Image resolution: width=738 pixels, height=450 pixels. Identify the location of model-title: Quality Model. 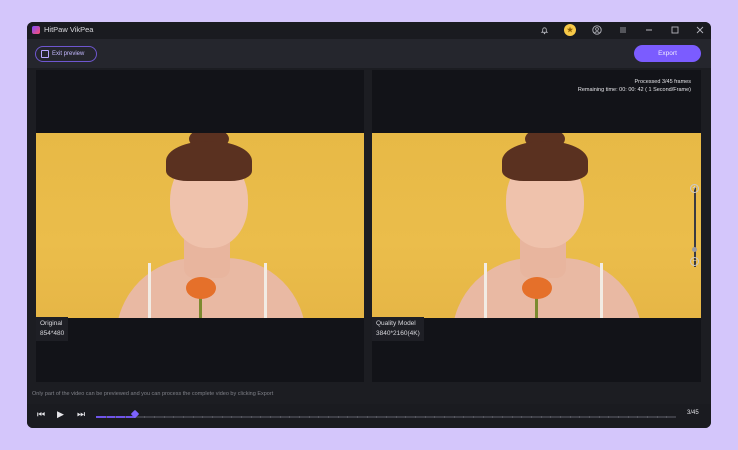
(396, 323).